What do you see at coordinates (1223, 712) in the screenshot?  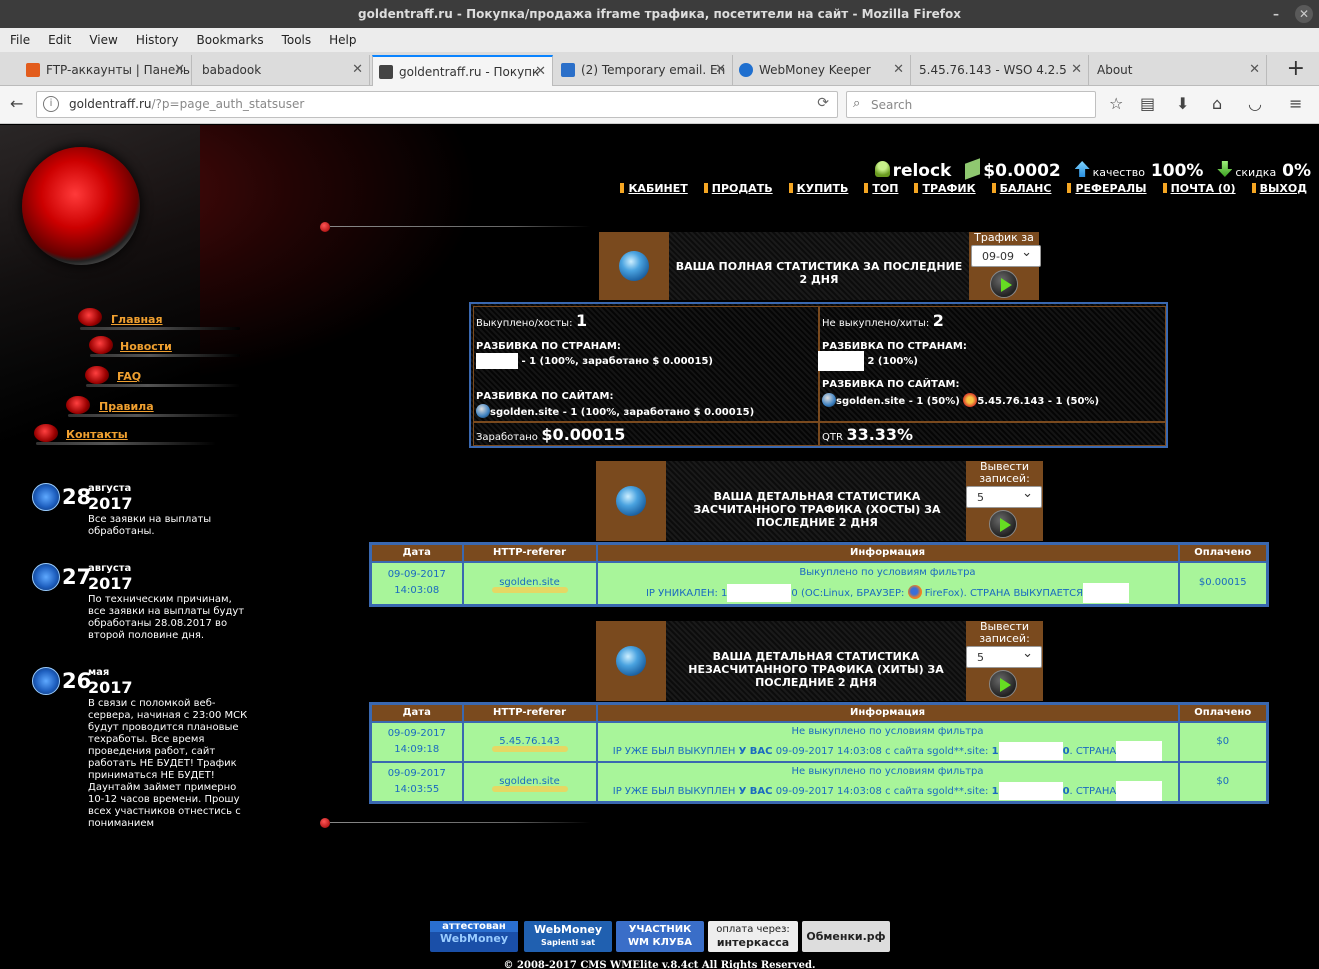 I see `column-header: Оплачено` at bounding box center [1223, 712].